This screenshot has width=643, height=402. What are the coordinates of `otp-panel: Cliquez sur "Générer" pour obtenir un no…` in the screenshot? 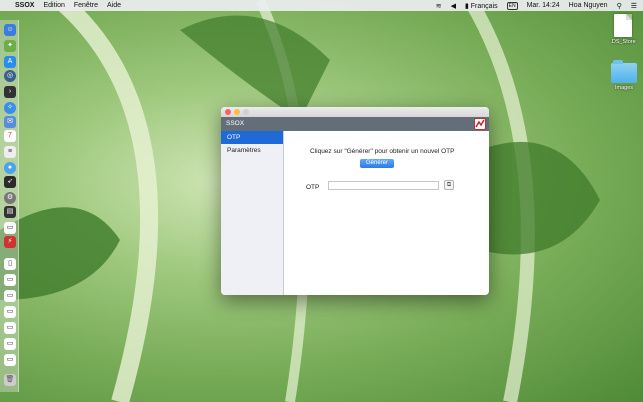 It's located at (386, 213).